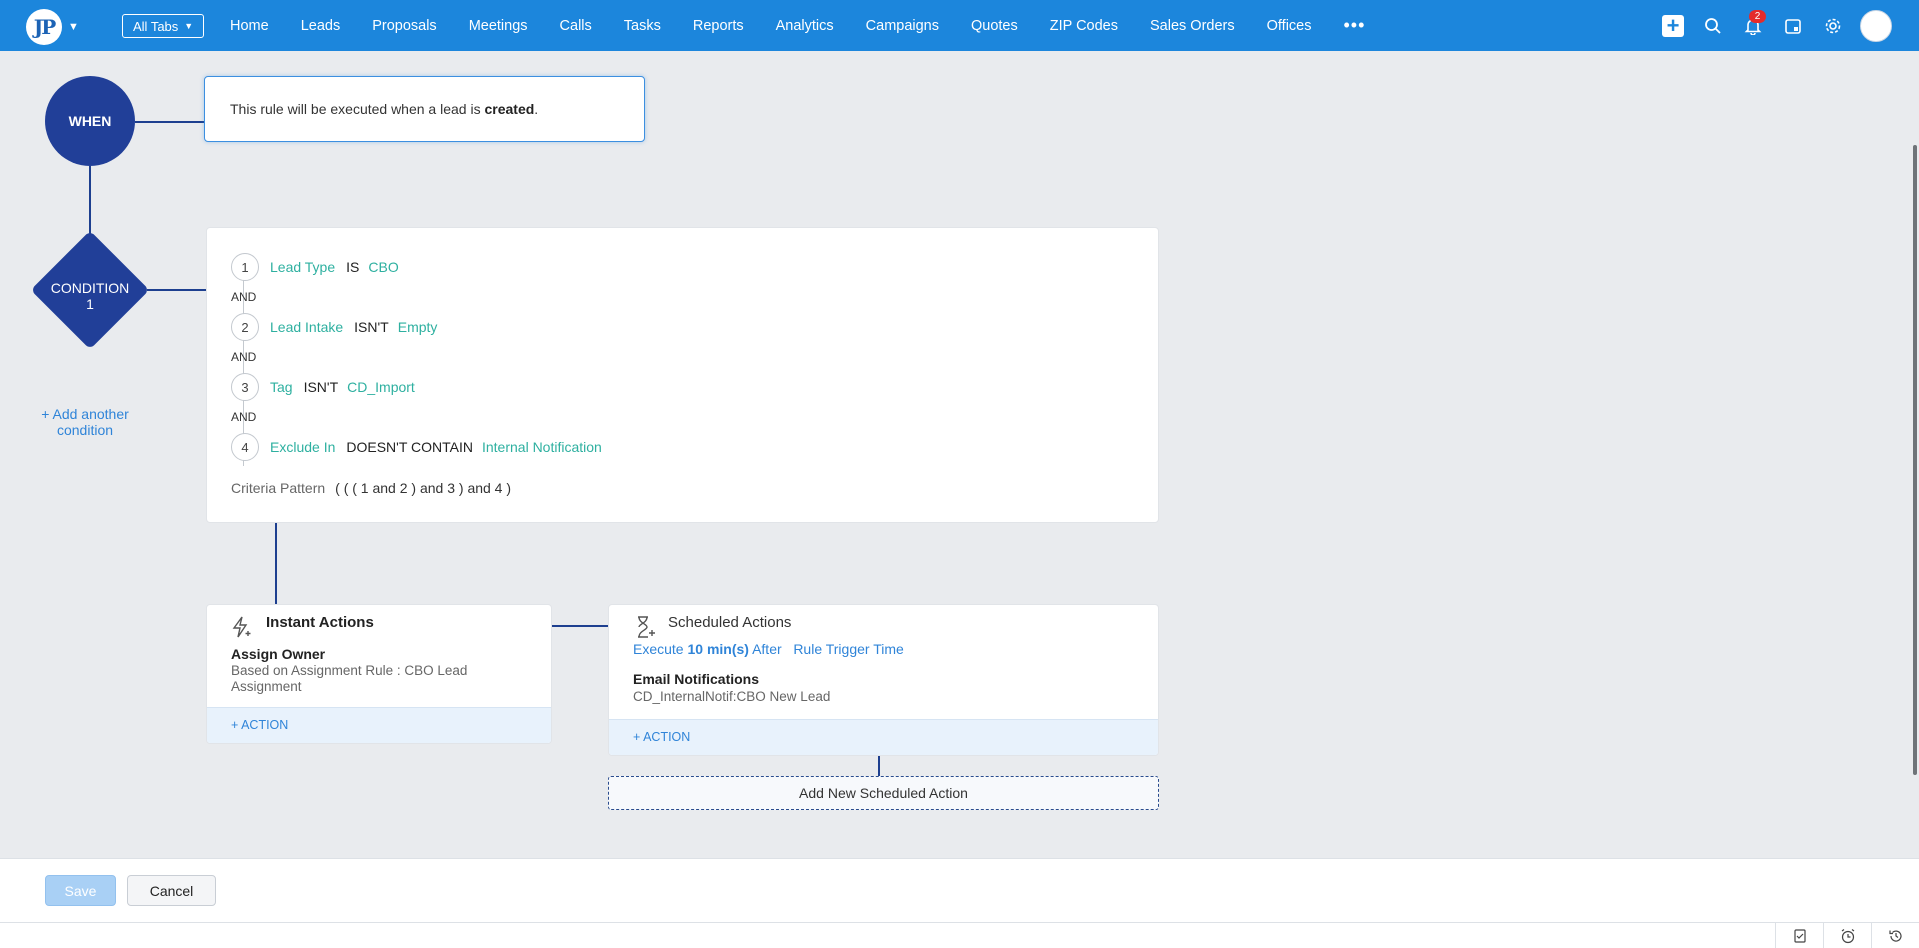  Describe the element at coordinates (423, 488) in the screenshot. I see `criteria-pattern-value: ( ( ( 1 and 2 ) and 3 ) and 4 )` at that location.